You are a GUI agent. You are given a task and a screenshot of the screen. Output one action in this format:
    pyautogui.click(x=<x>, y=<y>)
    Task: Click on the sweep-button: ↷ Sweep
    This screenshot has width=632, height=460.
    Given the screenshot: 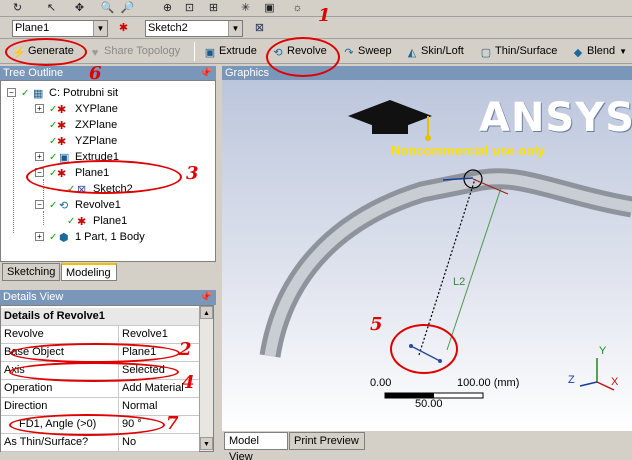 What is the action you would take?
    pyautogui.click(x=367, y=51)
    